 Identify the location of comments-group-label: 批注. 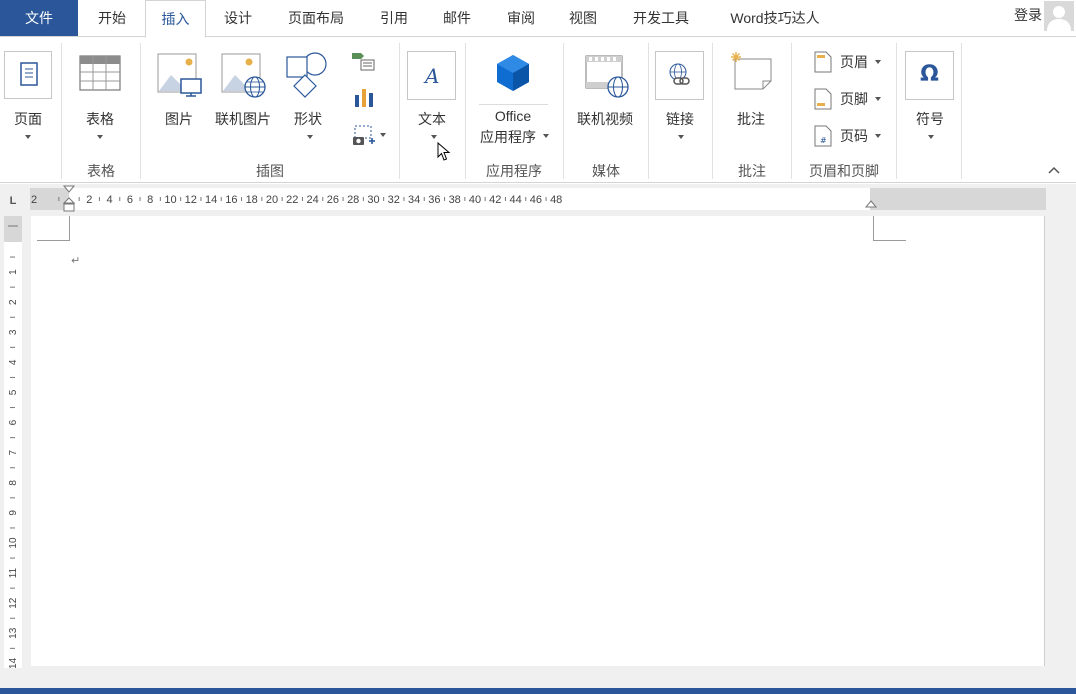
(752, 171).